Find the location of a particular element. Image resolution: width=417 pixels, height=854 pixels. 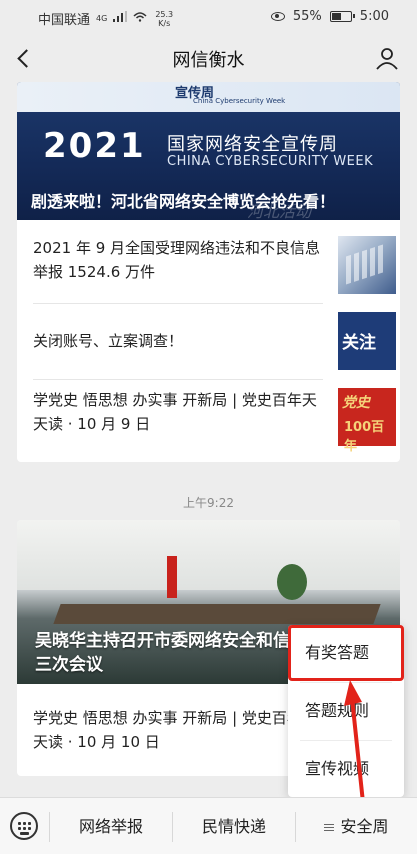

flag-graphic is located at coordinates (172, 577).